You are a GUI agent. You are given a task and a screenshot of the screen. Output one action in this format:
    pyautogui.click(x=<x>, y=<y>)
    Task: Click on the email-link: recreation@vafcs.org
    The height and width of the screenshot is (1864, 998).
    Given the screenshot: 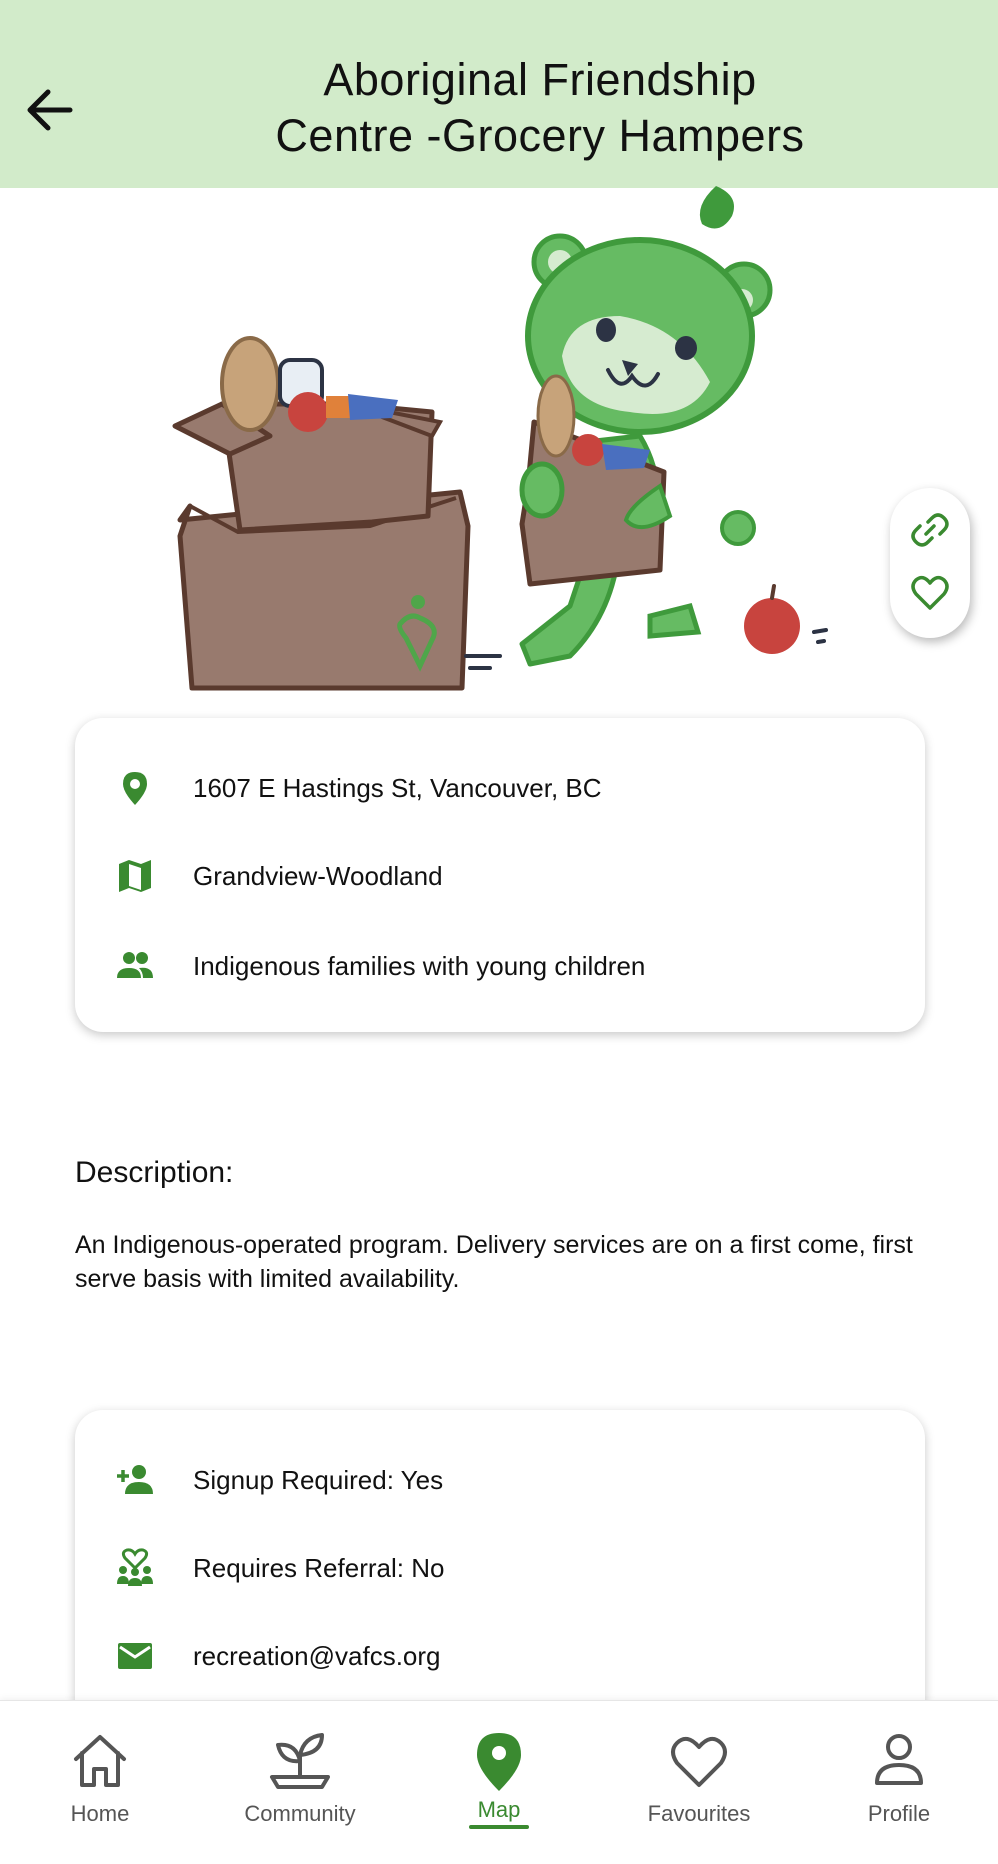 What is the action you would take?
    pyautogui.click(x=317, y=1656)
    